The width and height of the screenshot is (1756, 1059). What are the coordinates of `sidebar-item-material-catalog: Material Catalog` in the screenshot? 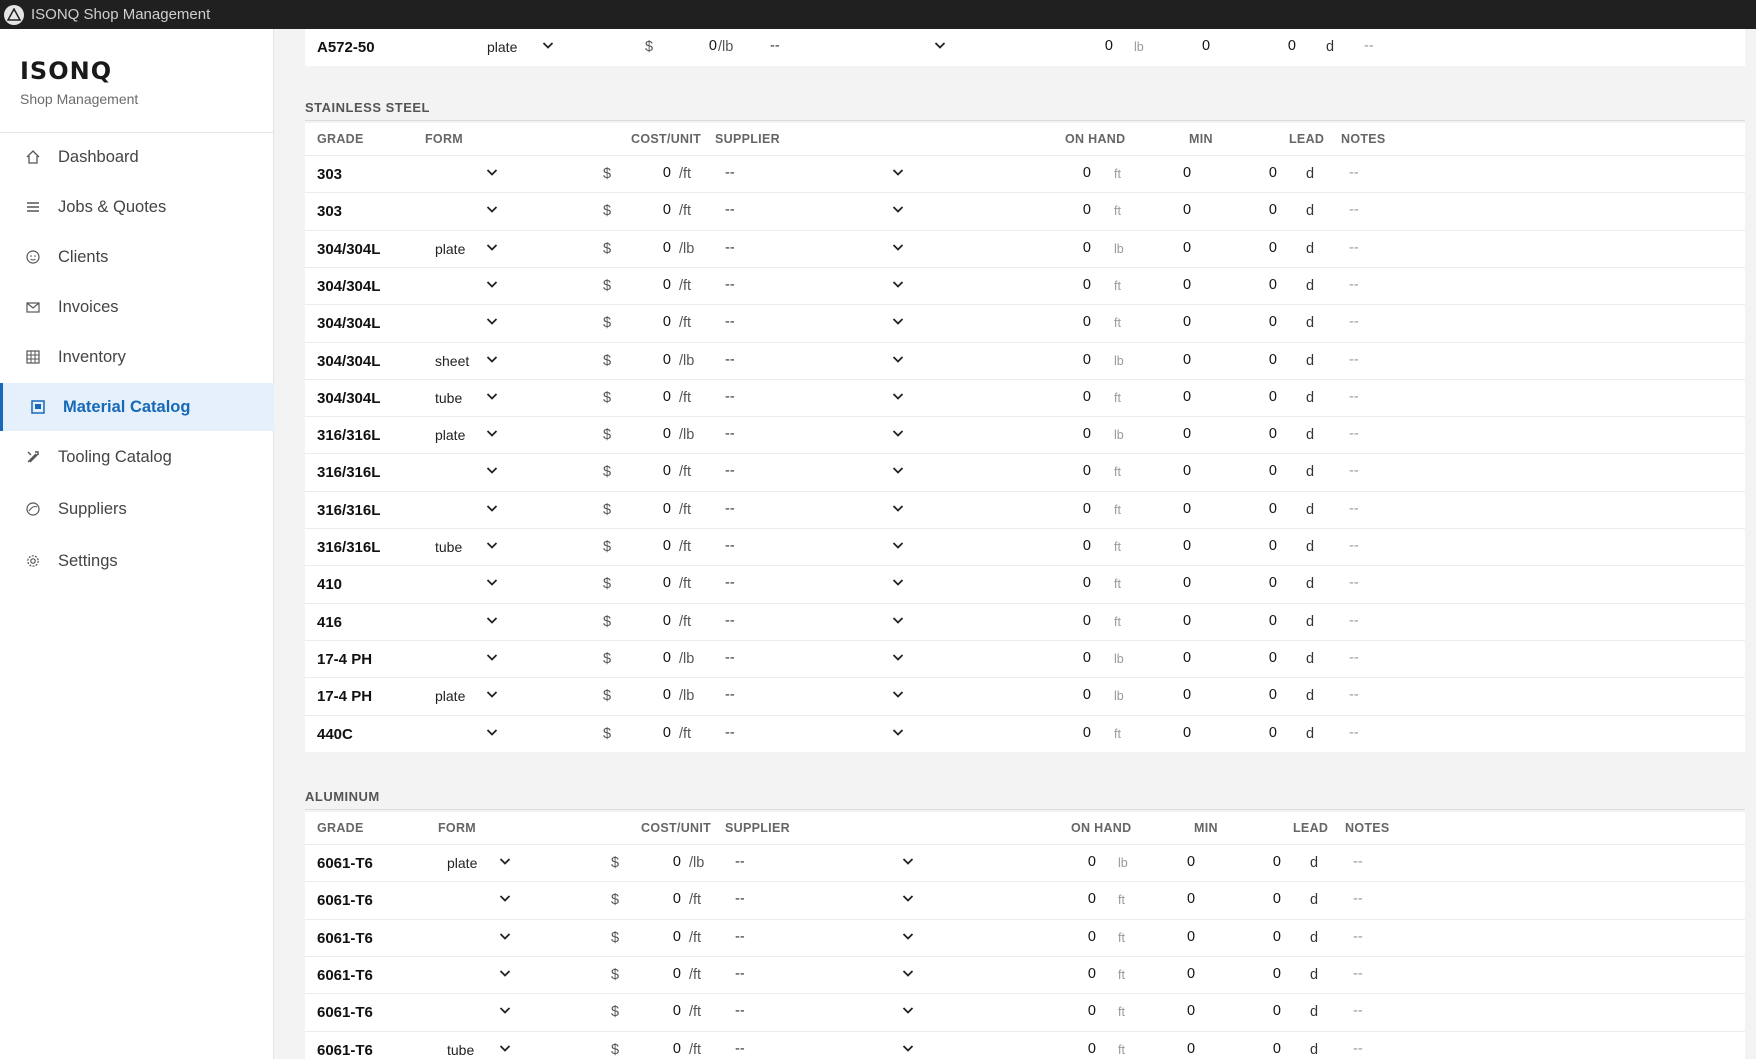 It's located at (137, 407).